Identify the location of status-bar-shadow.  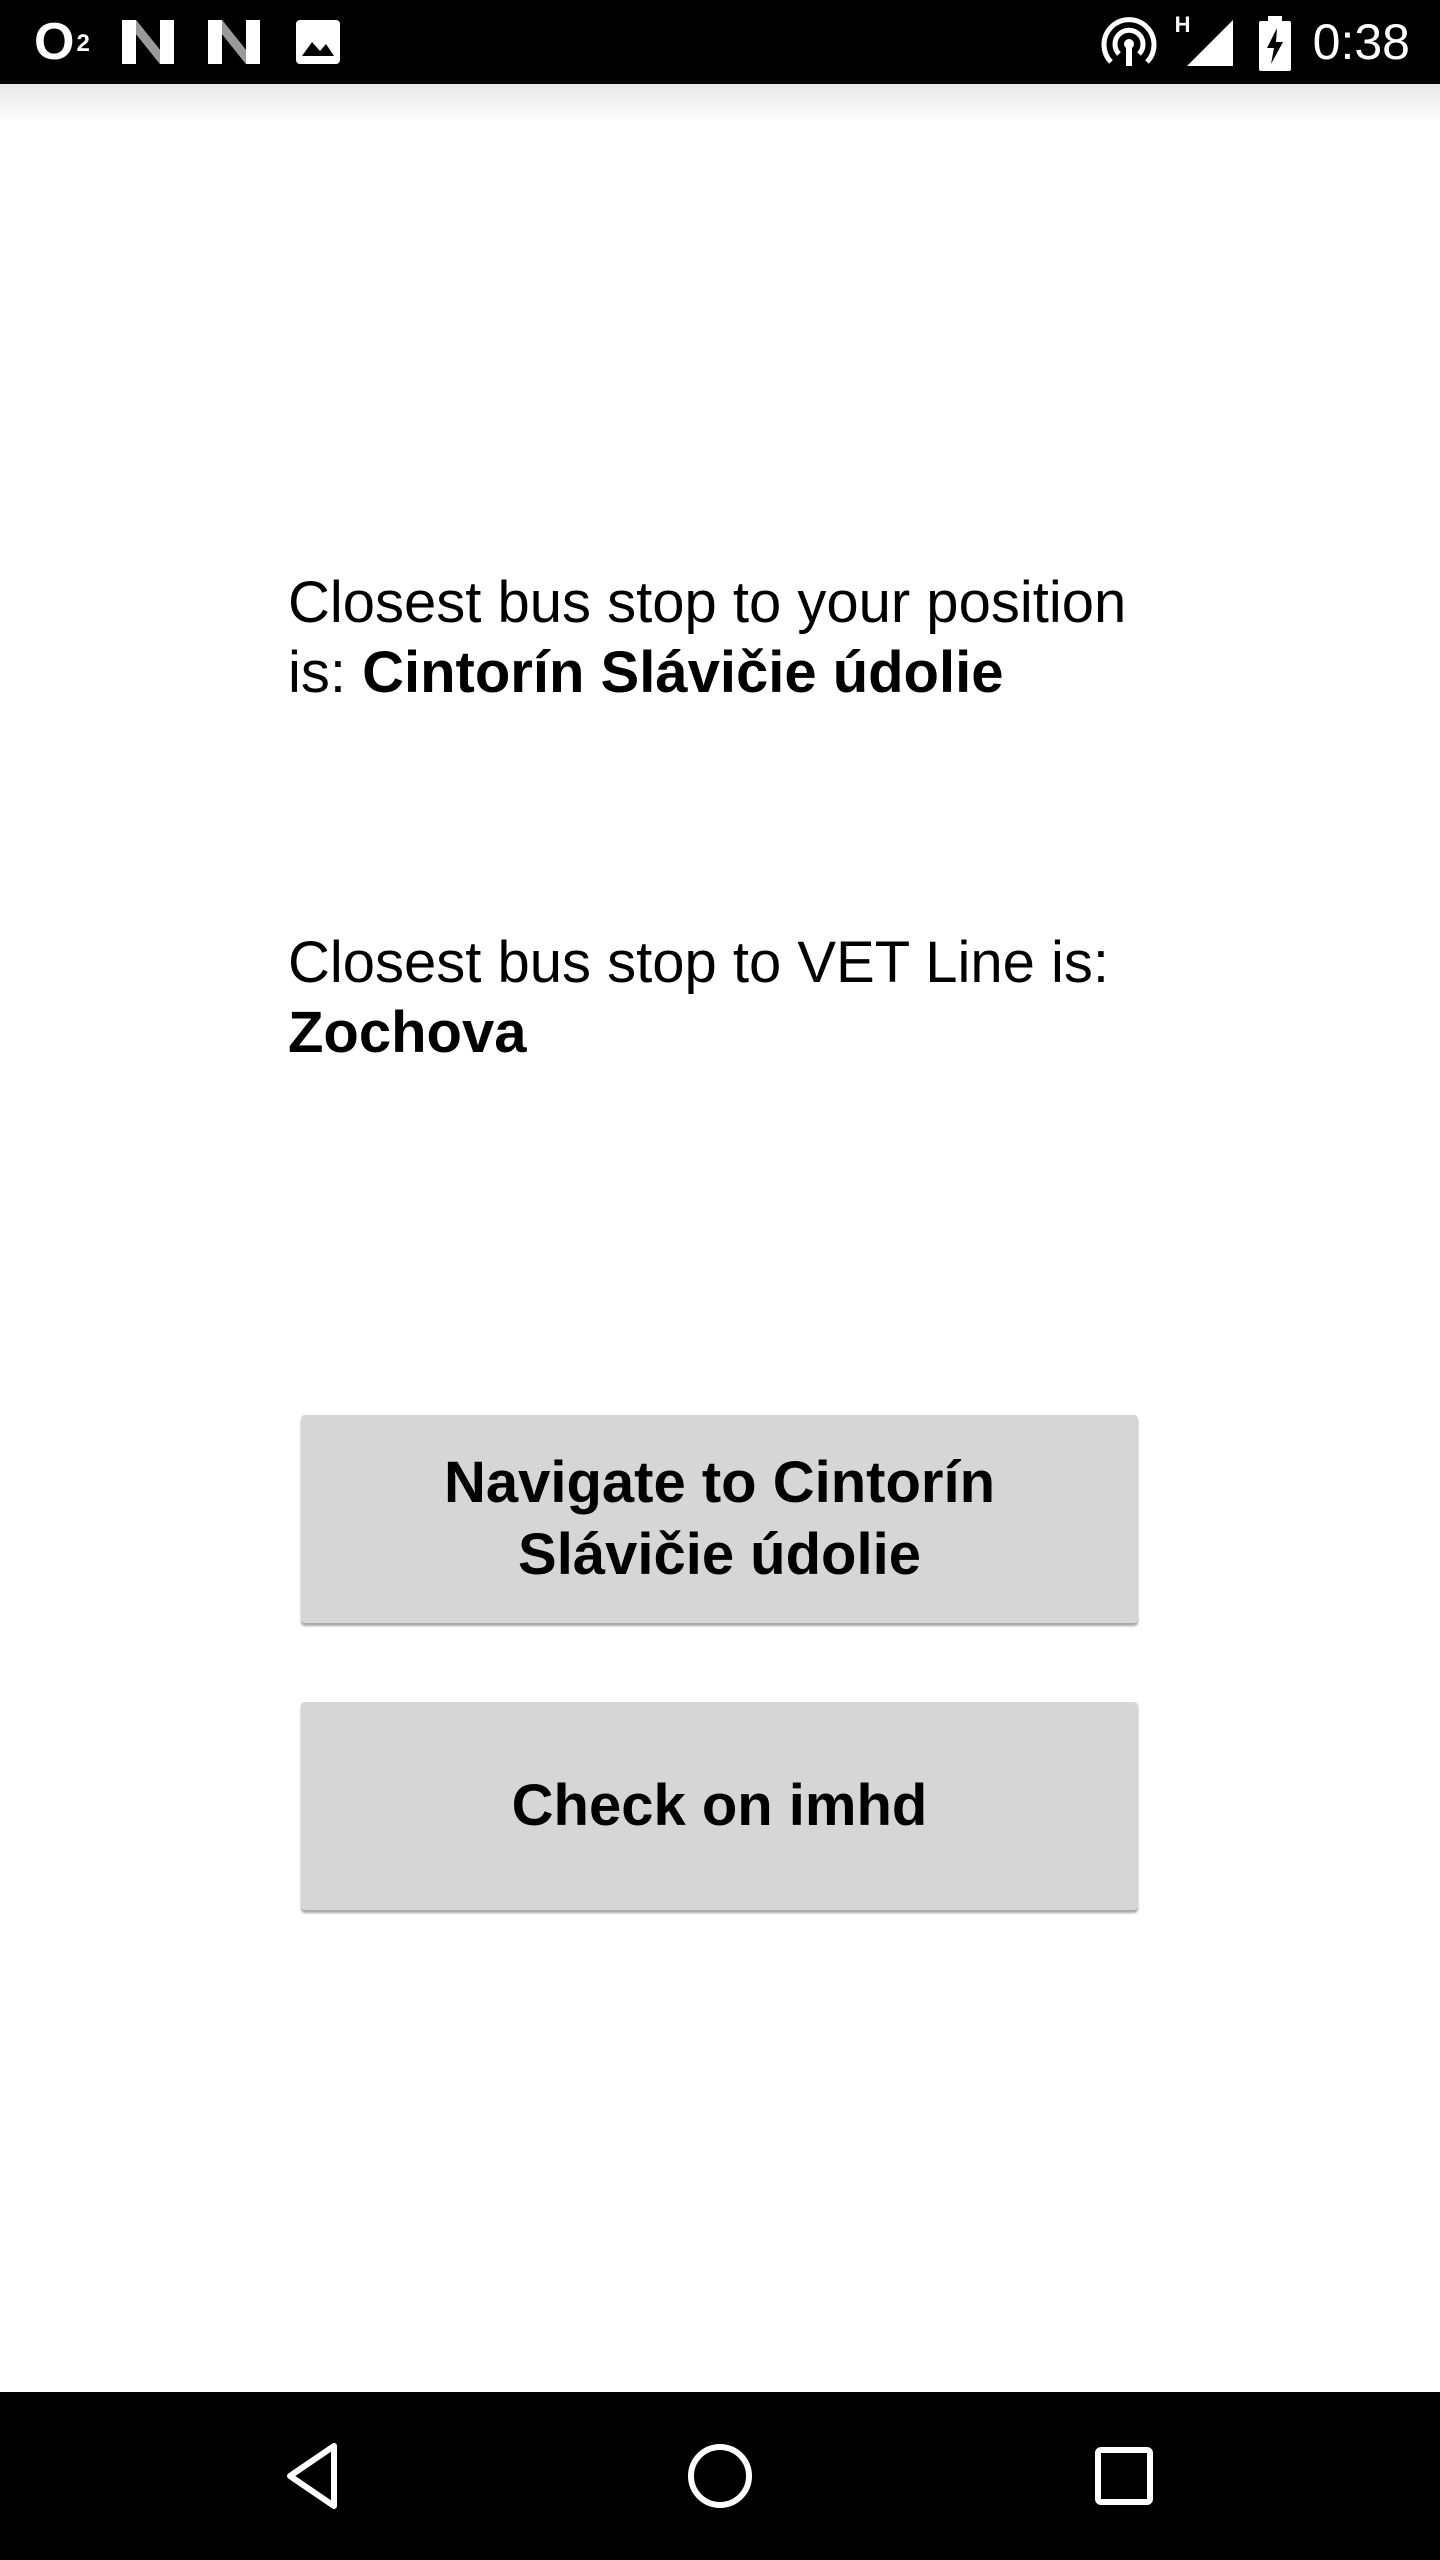
(720, 104).